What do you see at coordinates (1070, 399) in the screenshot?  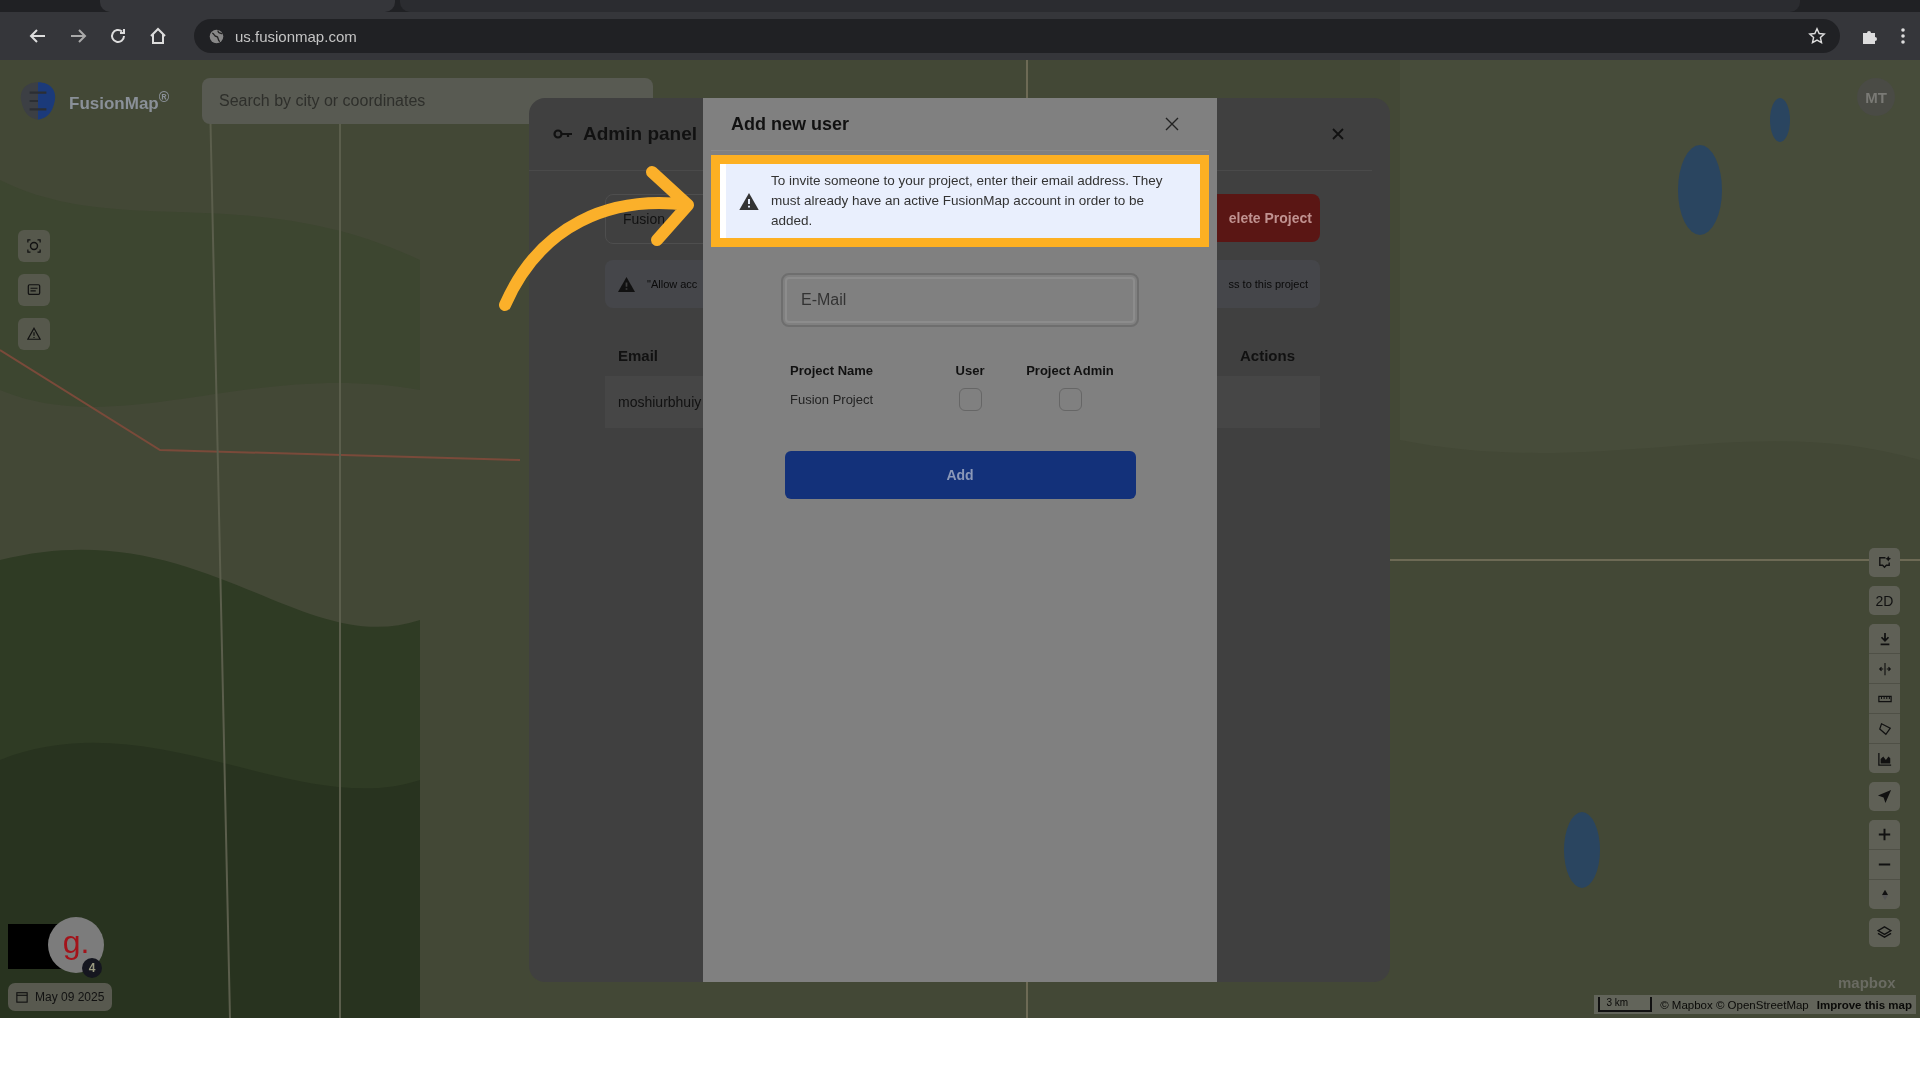 I see `admin-checkbox` at bounding box center [1070, 399].